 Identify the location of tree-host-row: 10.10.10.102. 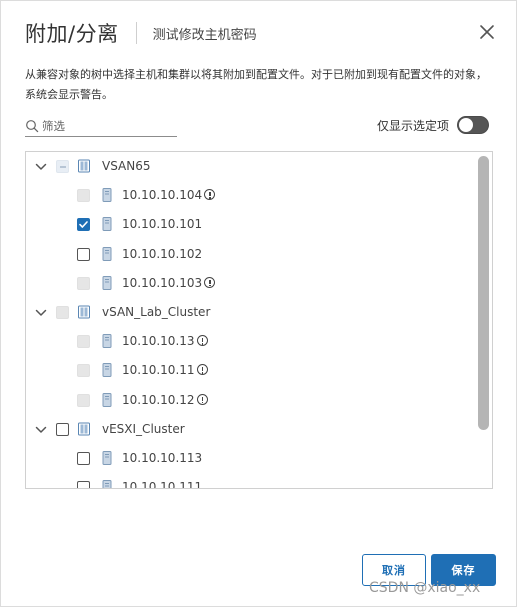
(251, 254).